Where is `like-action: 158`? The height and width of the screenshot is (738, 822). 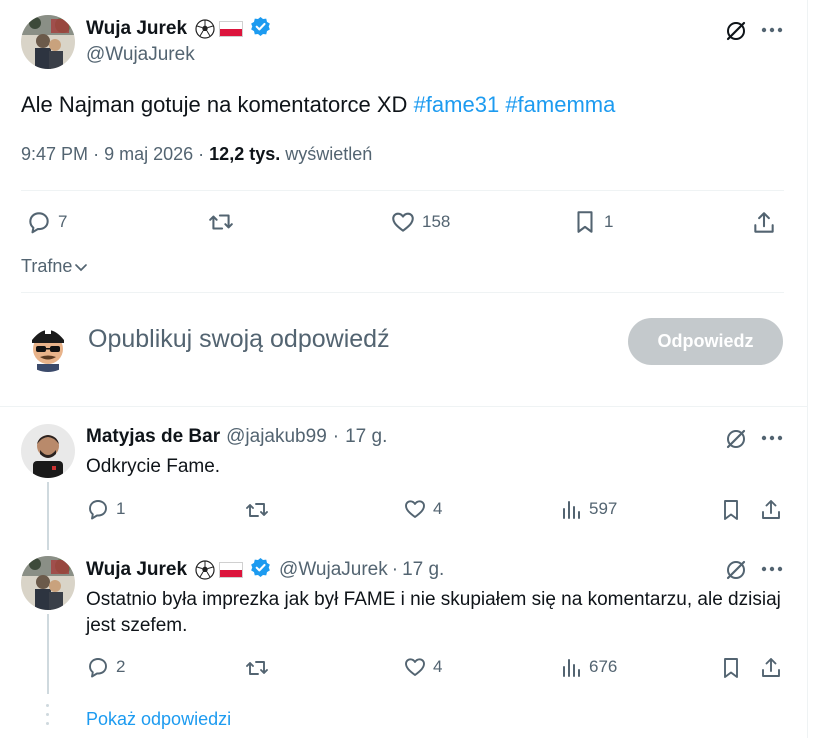
like-action: 158 is located at coordinates (420, 222).